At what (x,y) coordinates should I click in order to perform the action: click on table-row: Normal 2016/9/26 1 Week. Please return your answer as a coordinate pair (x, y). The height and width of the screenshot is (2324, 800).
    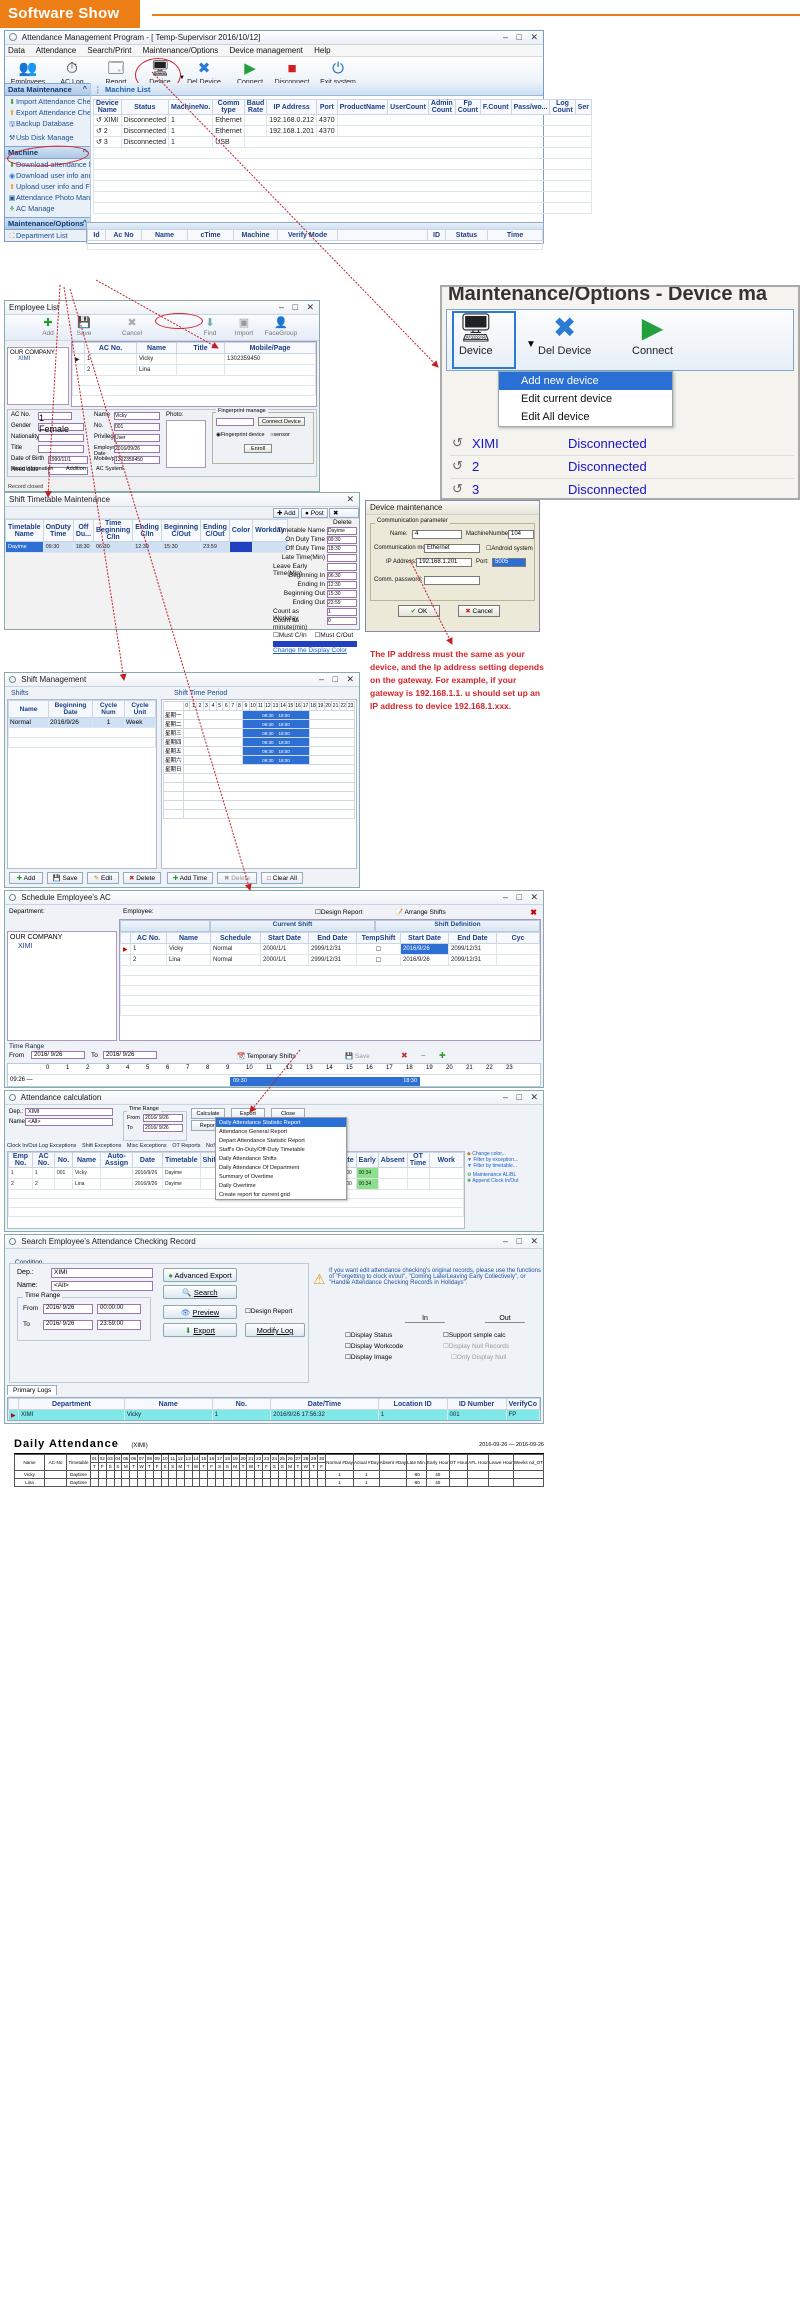
    Looking at the image, I should click on (82, 722).